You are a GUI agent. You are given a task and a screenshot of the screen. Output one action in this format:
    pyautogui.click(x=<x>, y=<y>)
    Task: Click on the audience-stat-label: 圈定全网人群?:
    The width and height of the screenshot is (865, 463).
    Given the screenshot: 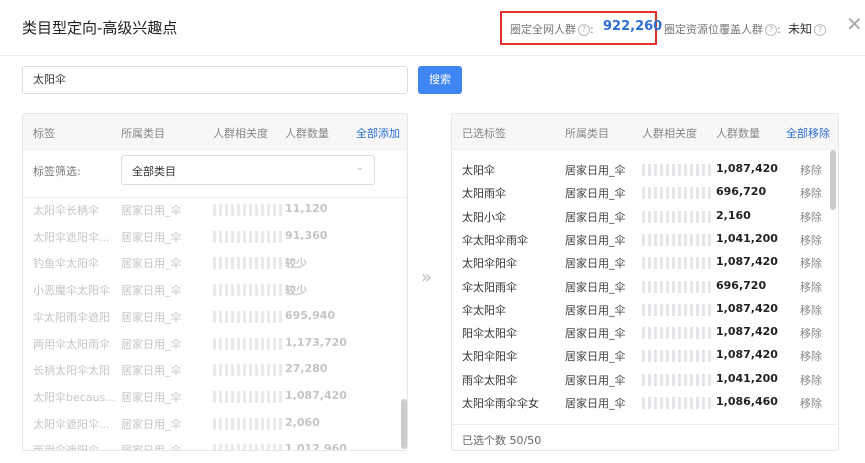 What is the action you would take?
    pyautogui.click(x=552, y=29)
    